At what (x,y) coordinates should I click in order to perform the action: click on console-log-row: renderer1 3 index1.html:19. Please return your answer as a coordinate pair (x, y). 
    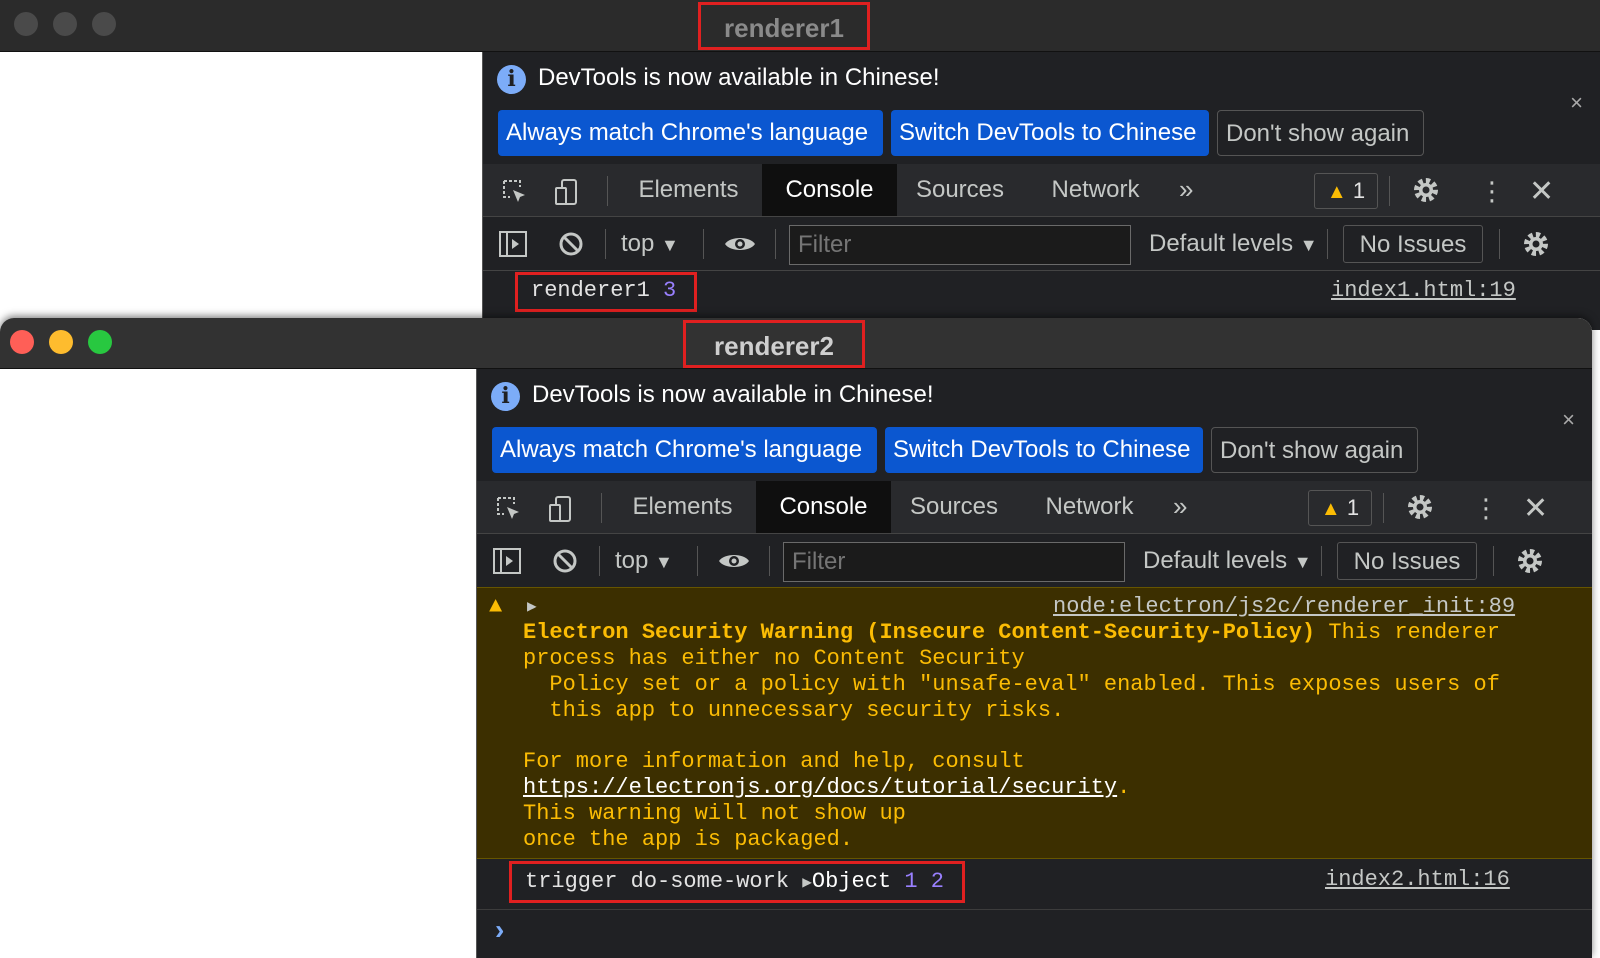
    Looking at the image, I should click on (1041, 291).